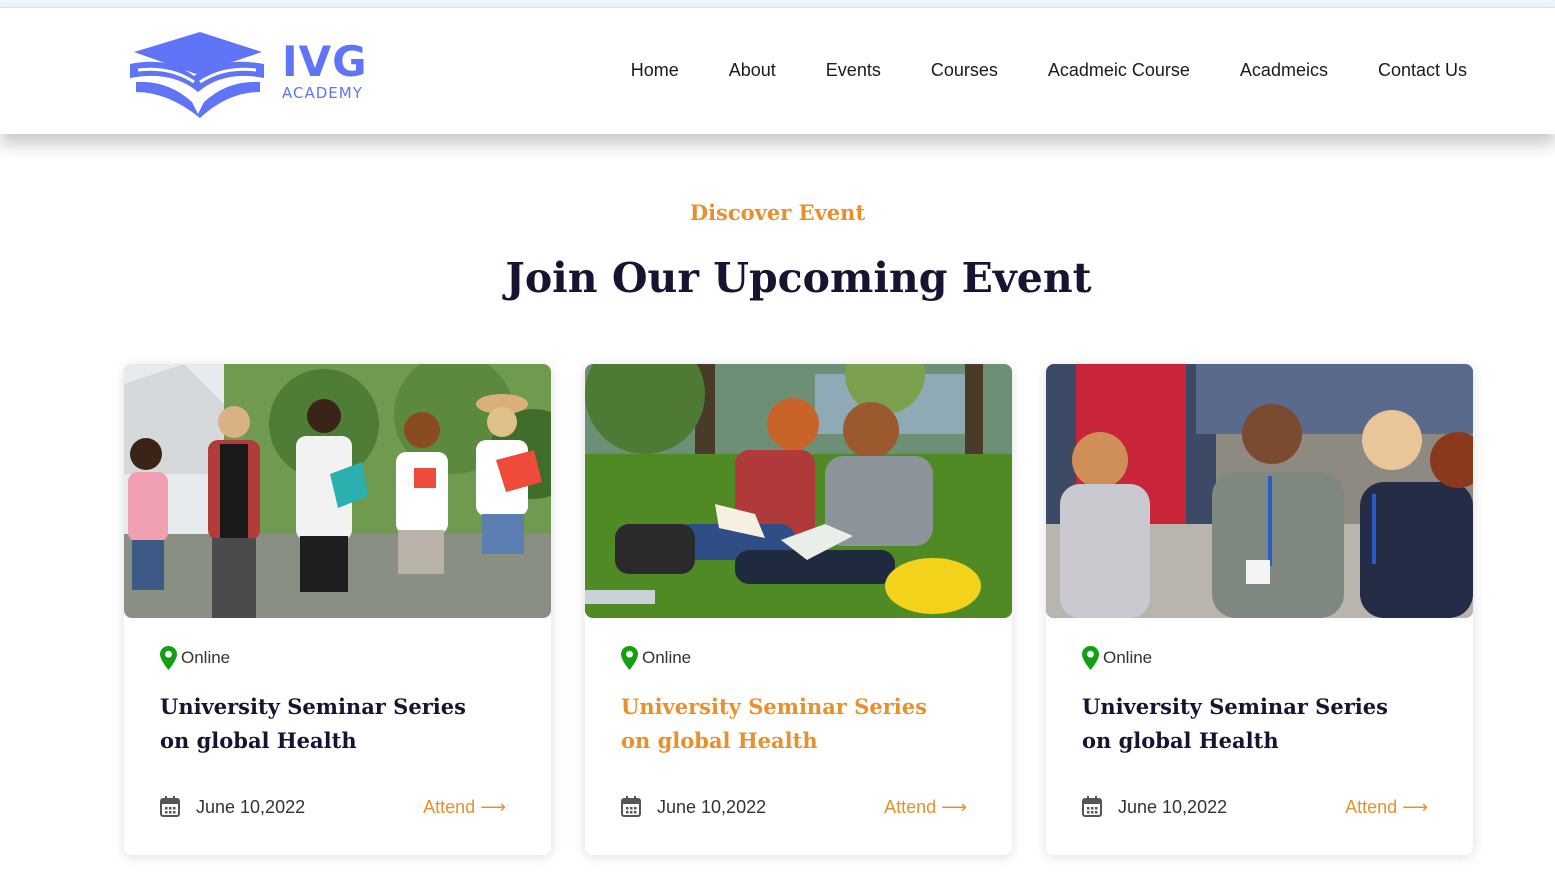 The image size is (1555, 880). Describe the element at coordinates (798, 278) in the screenshot. I see `section-title: Join Our Upcoming Event` at that location.